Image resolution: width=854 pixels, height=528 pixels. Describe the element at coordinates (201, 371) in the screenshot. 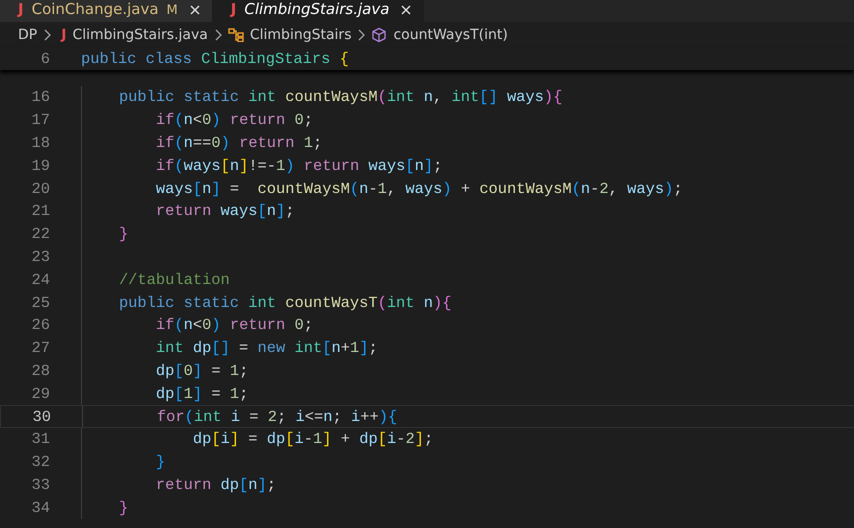

I see `code-line: dp[0] = 1;` at that location.